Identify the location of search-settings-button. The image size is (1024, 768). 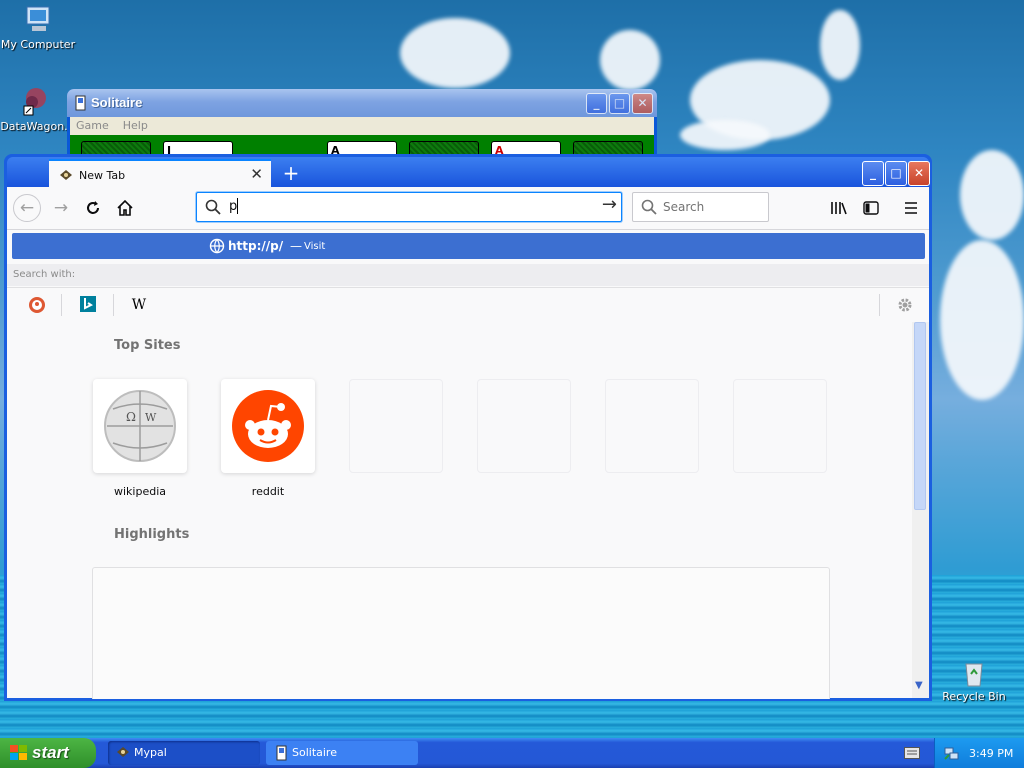
(905, 305).